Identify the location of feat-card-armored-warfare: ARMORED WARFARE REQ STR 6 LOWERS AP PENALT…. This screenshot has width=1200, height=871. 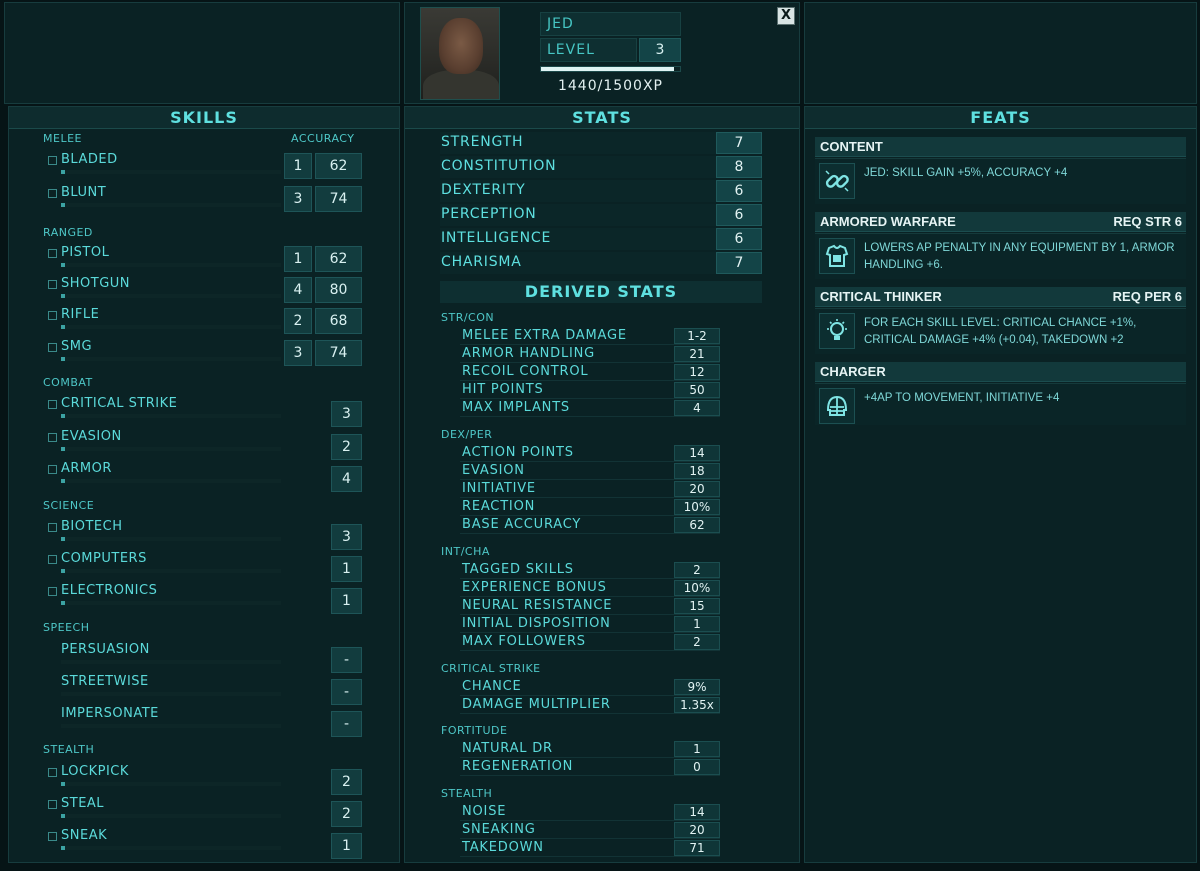
(1000, 245).